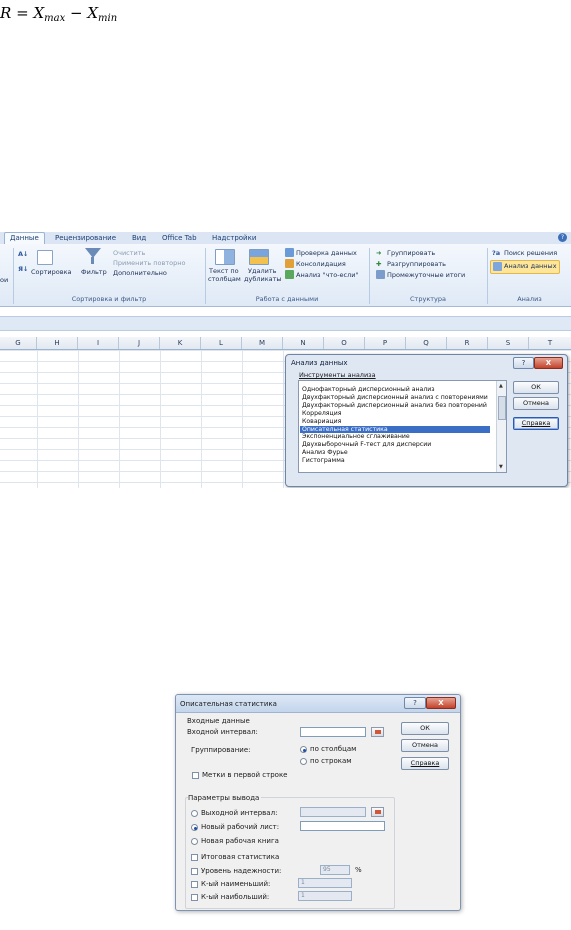 Image resolution: width=571 pixels, height=930 pixels. What do you see at coordinates (397, 461) in the screenshot?
I see `list-item: Гистограмма` at bounding box center [397, 461].